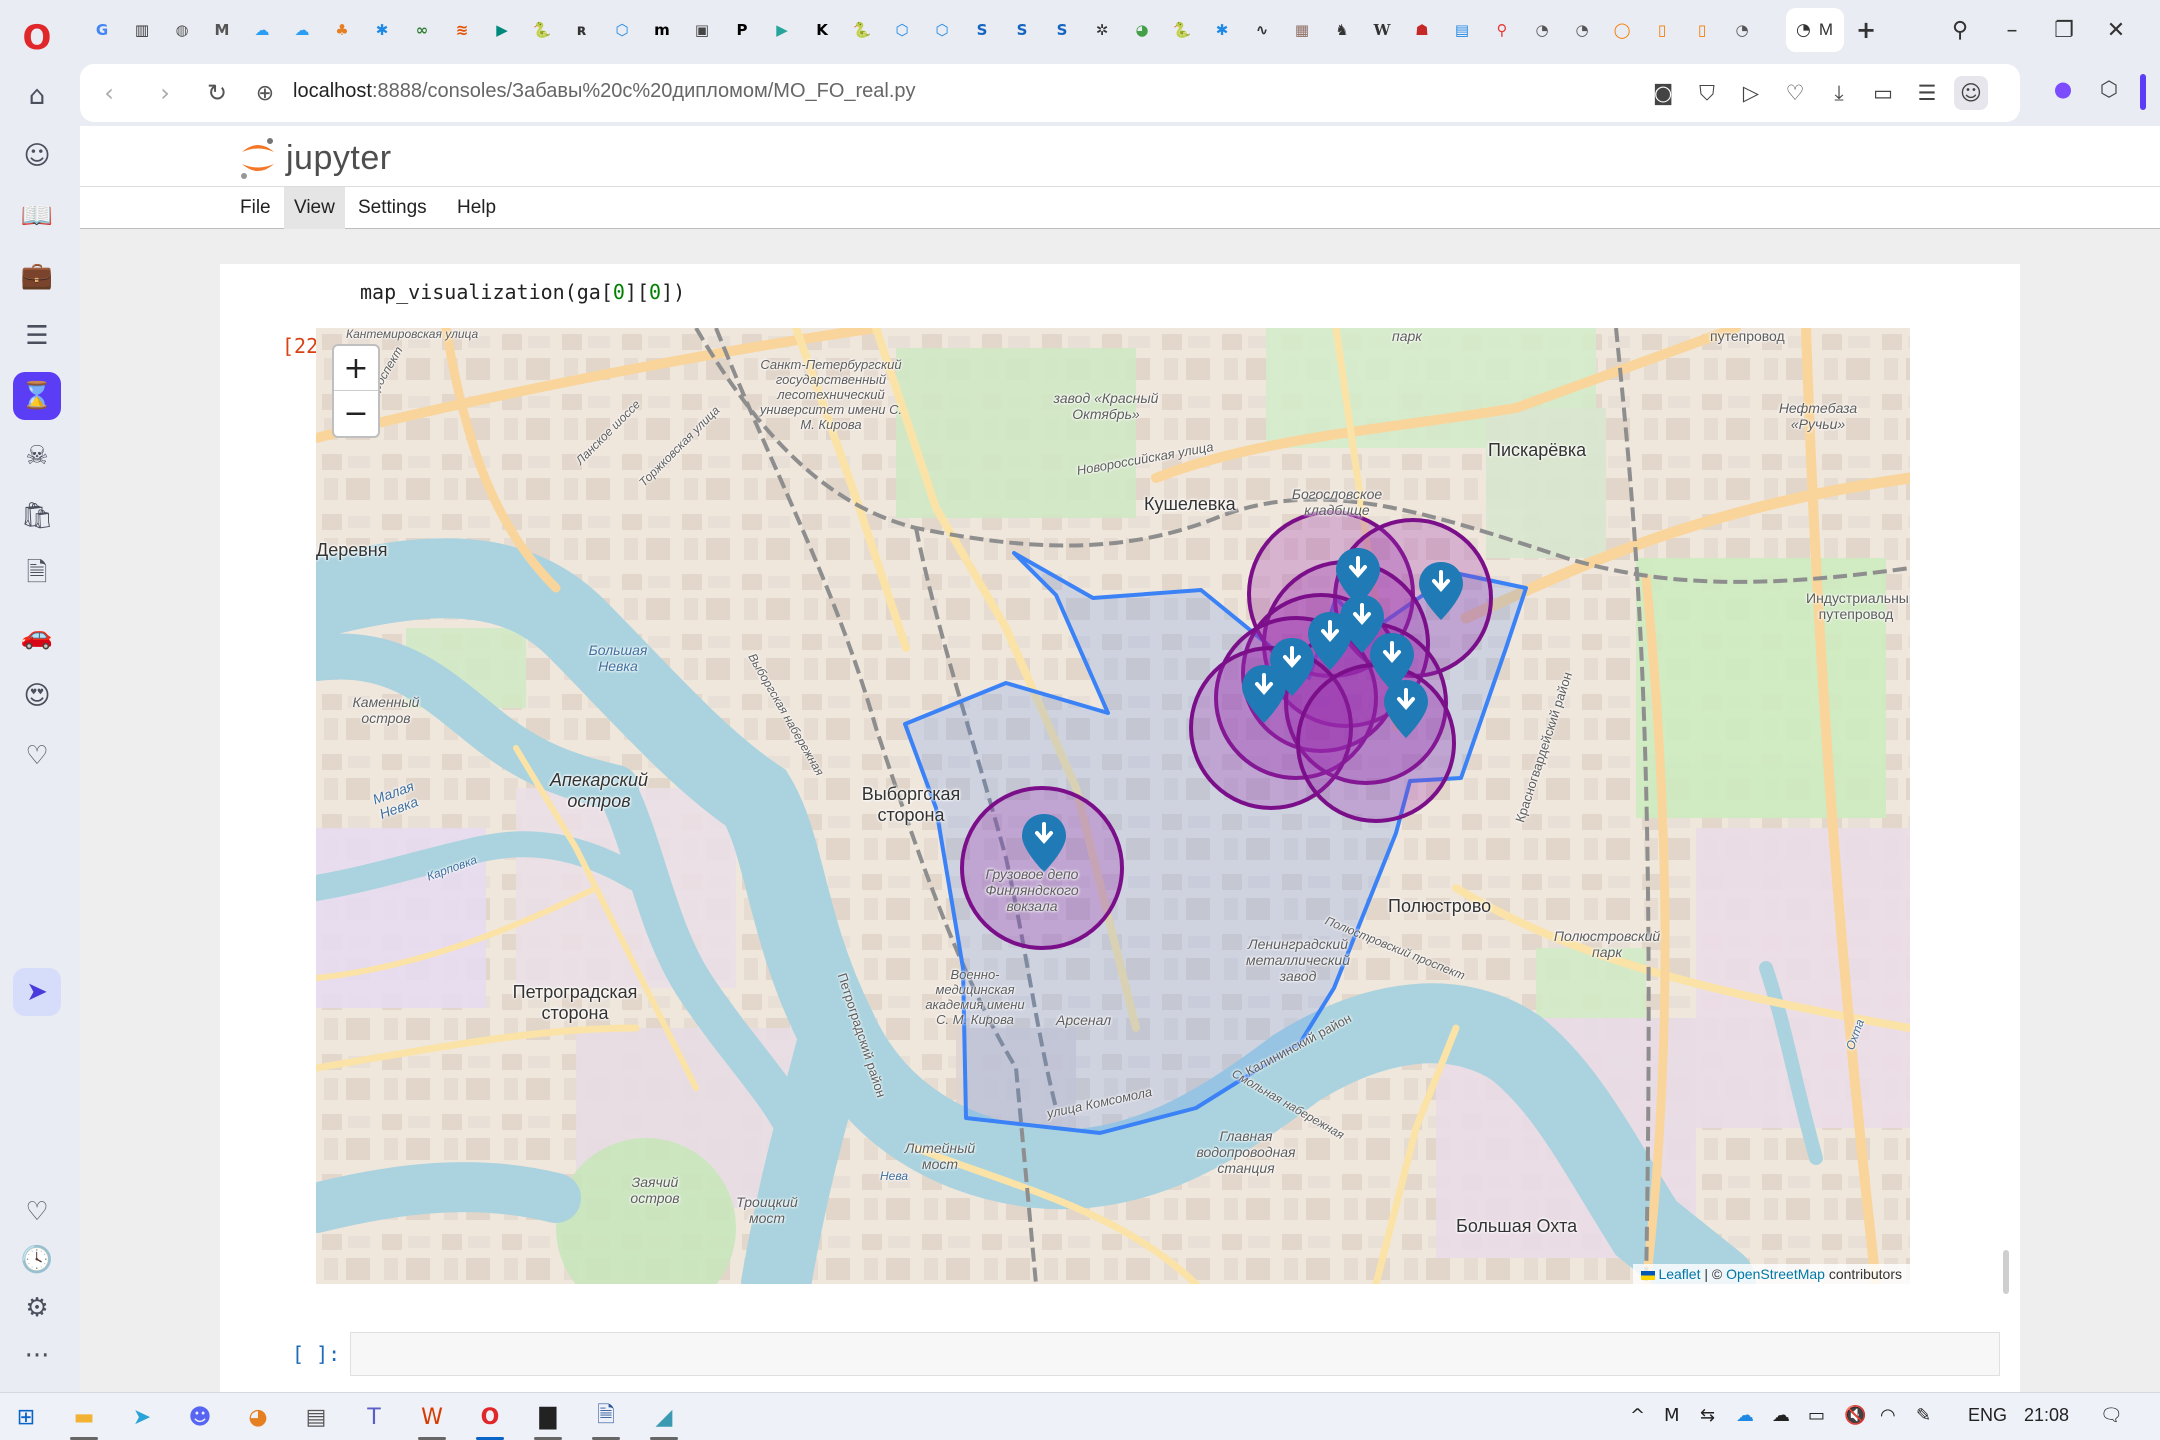 Image resolution: width=2160 pixels, height=1440 pixels. What do you see at coordinates (258, 1417) in the screenshot?
I see `app-icon: ◕` at bounding box center [258, 1417].